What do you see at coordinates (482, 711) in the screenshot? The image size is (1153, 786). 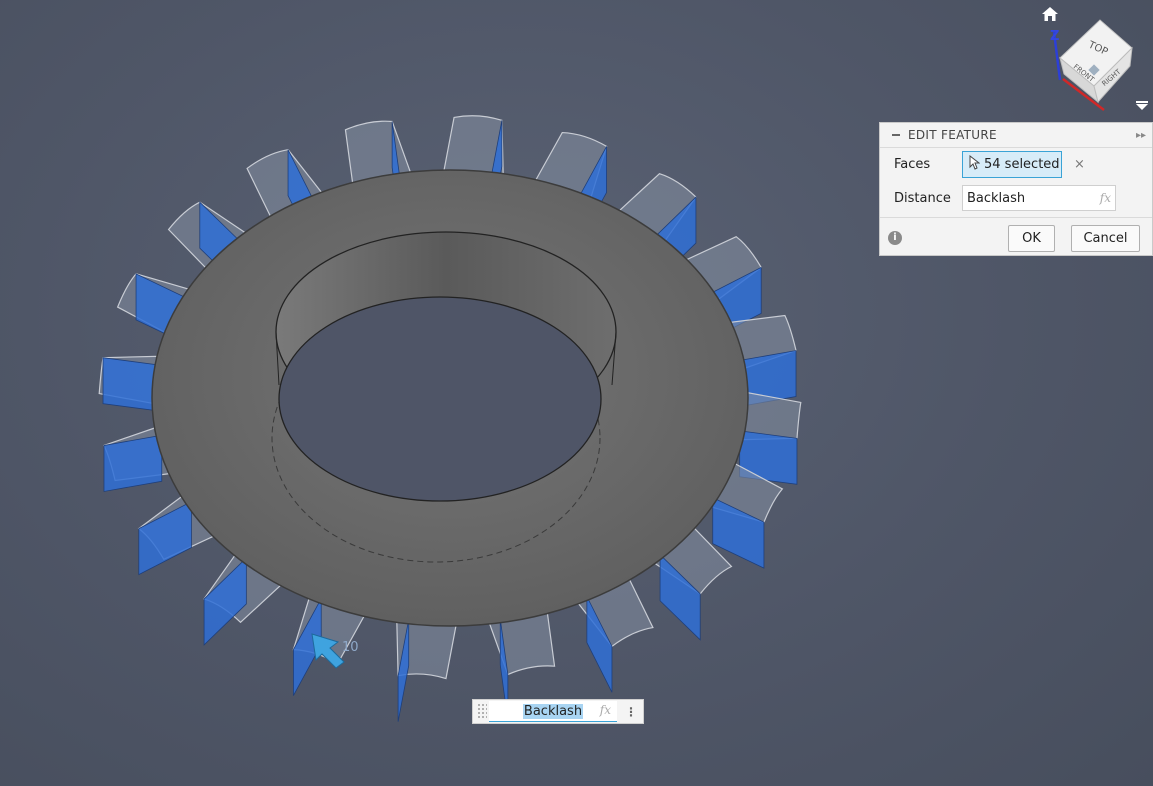 I see `drag-grip-icon` at bounding box center [482, 711].